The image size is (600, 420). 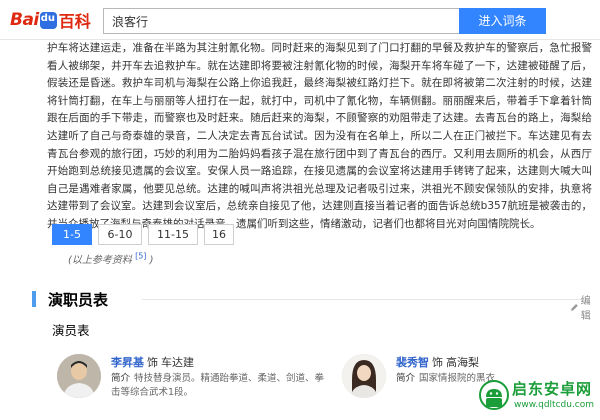 I want to click on cast-intro: 简介 特技替身演员。精通跆拳道、柔道、剑道、拳击等综合武术1段。, so click(x=218, y=386).